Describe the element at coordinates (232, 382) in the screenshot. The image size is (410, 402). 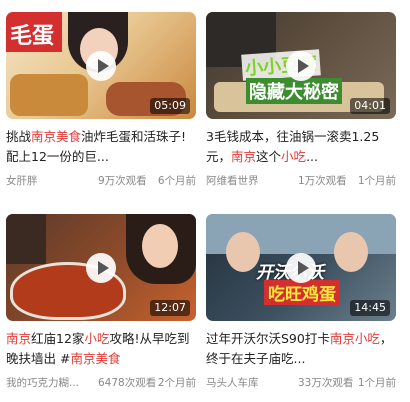
I see `channel-name: 马头人车库` at that location.